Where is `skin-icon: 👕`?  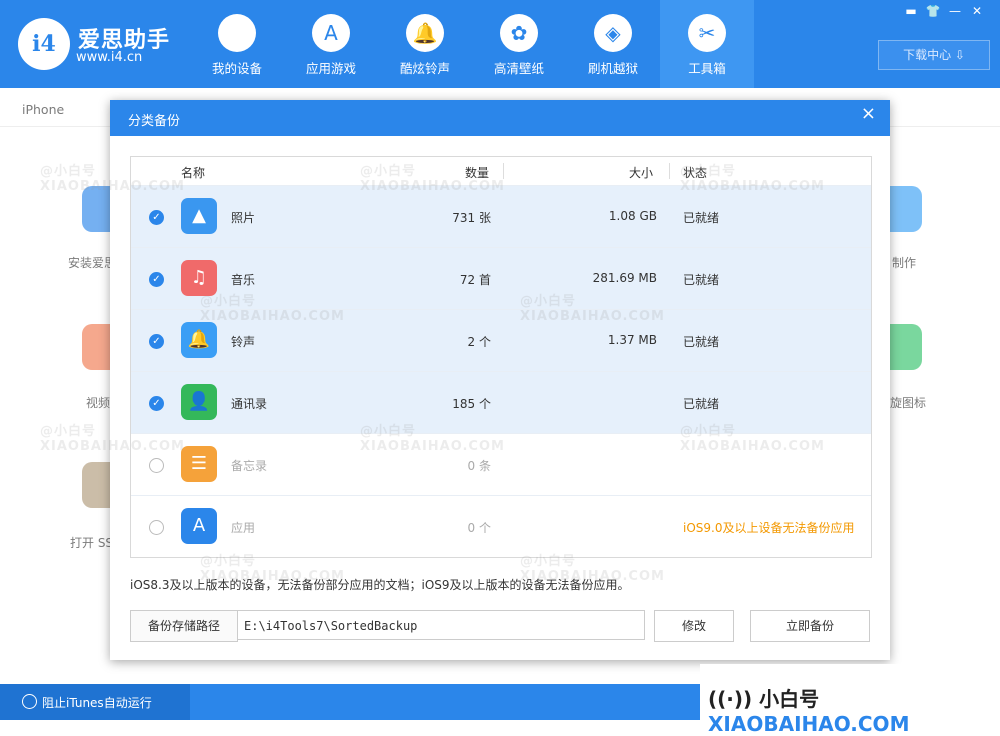
skin-icon: 👕 is located at coordinates (933, 11).